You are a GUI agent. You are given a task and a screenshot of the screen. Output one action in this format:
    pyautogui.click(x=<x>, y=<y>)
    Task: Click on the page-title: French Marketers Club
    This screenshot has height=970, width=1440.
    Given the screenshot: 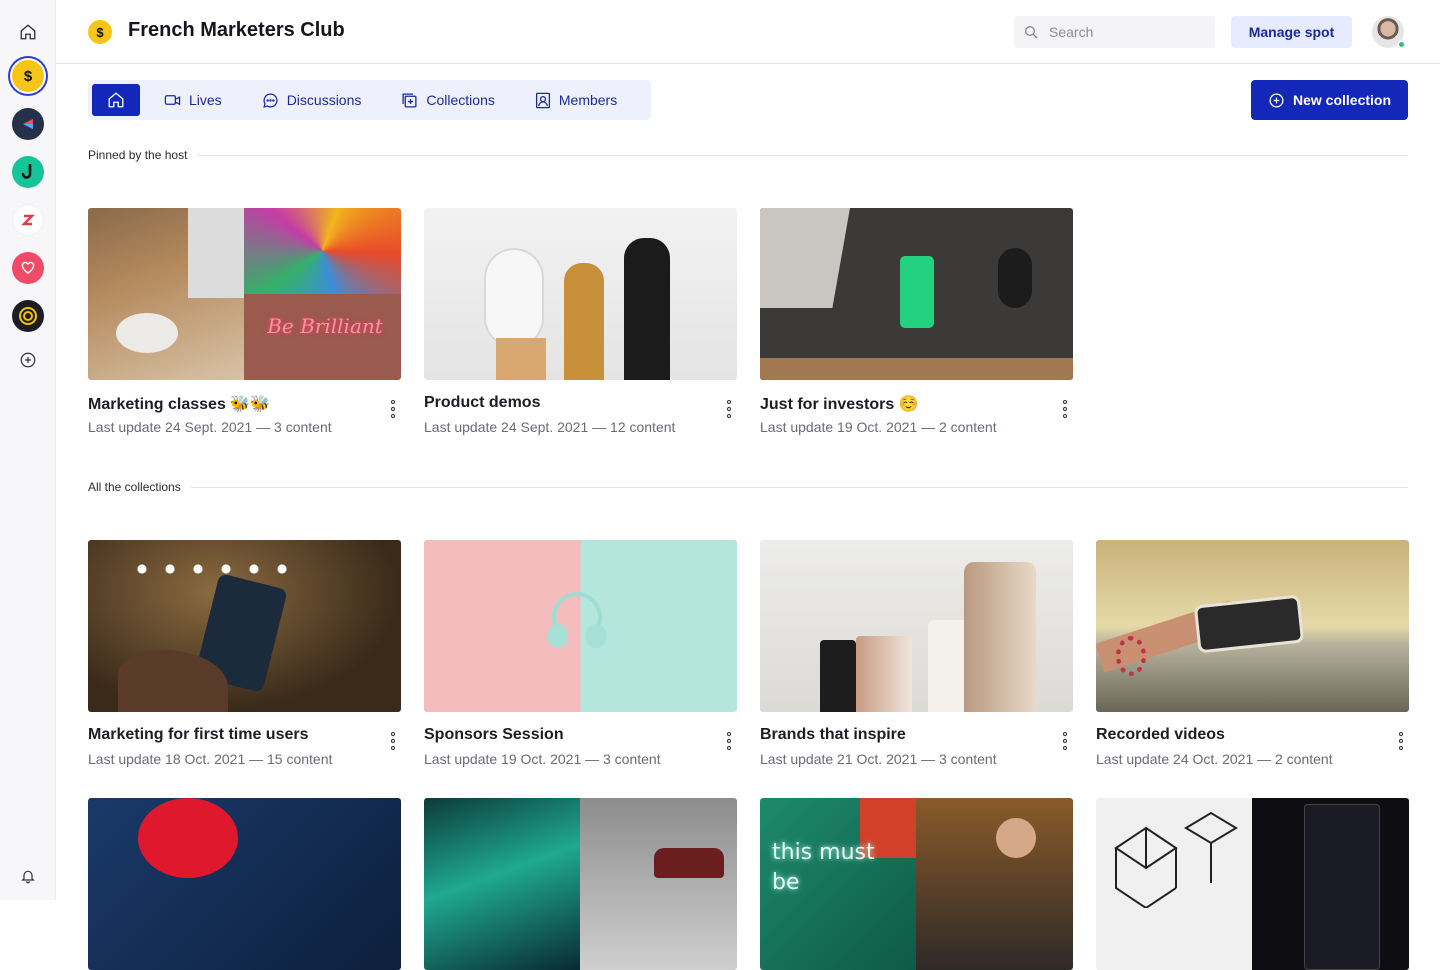 What is the action you would take?
    pyautogui.click(x=236, y=30)
    